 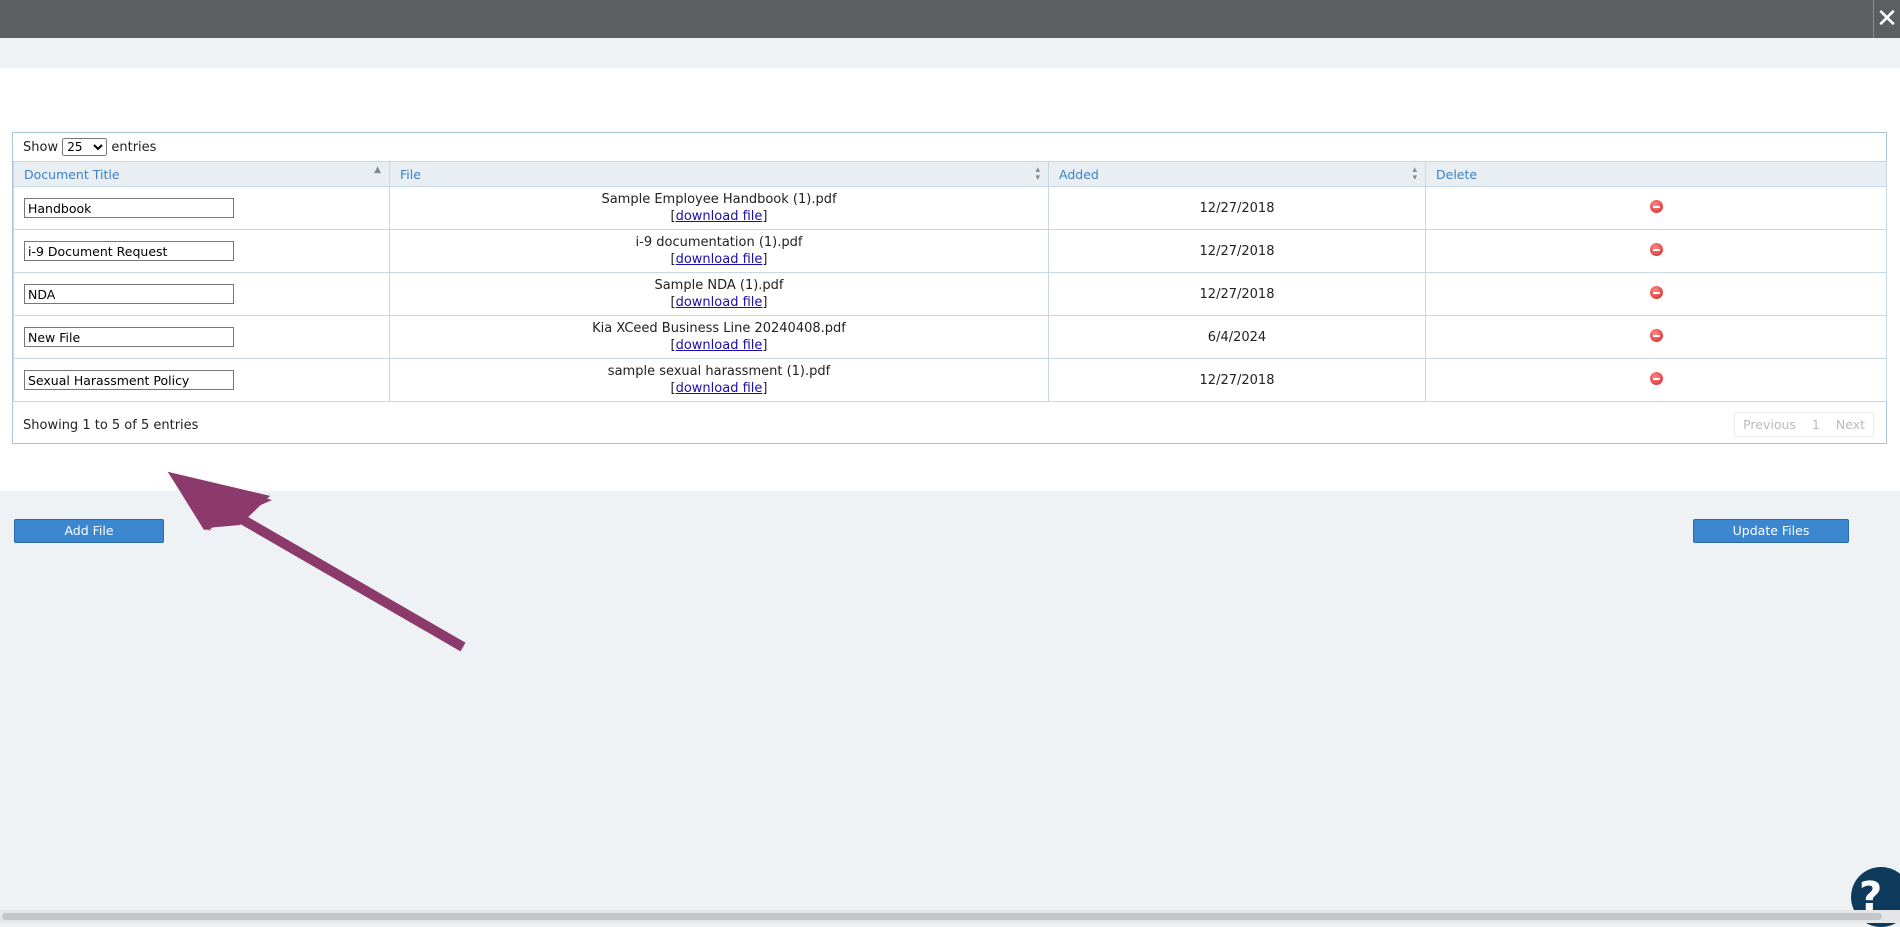 I want to click on entries-per-page-select: 10 25 50 100, so click(x=85, y=147).